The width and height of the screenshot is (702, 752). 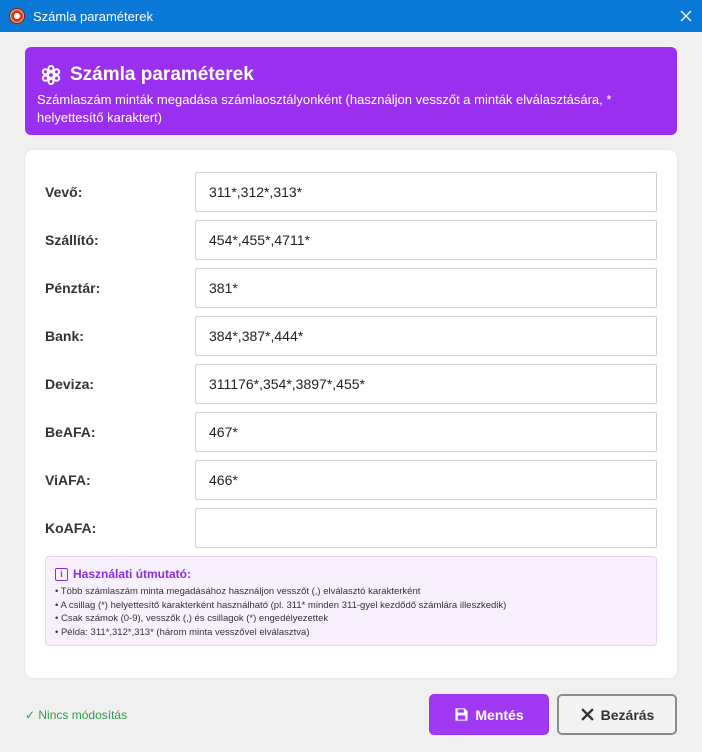 What do you see at coordinates (426, 384) in the screenshot?
I see `deviza-input` at bounding box center [426, 384].